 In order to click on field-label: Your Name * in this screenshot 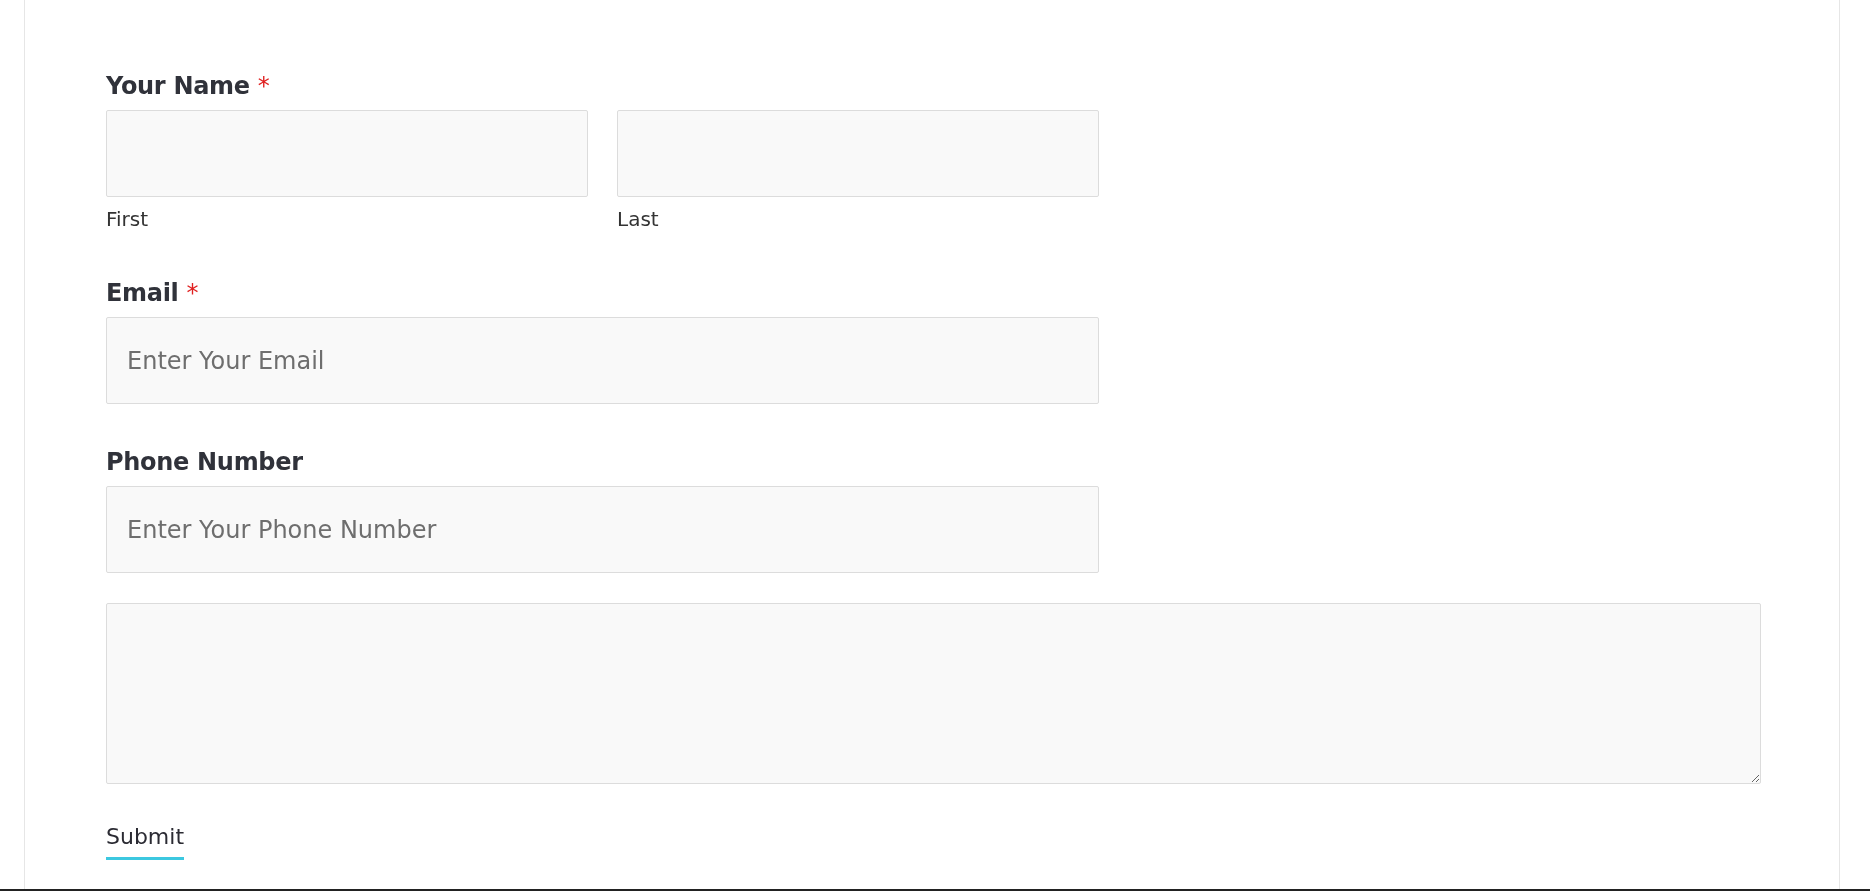, I will do `click(188, 86)`.